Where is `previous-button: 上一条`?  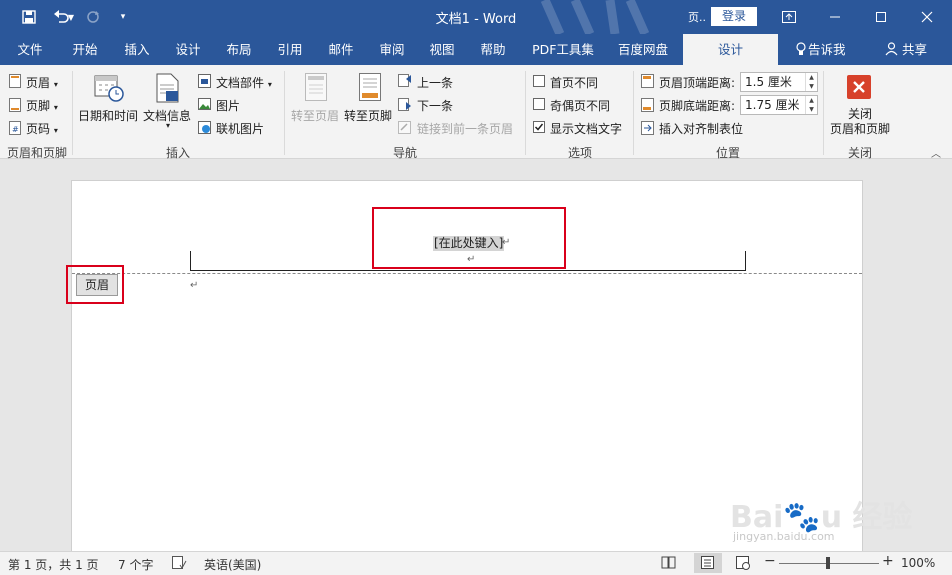 previous-button: 上一条 is located at coordinates (435, 82).